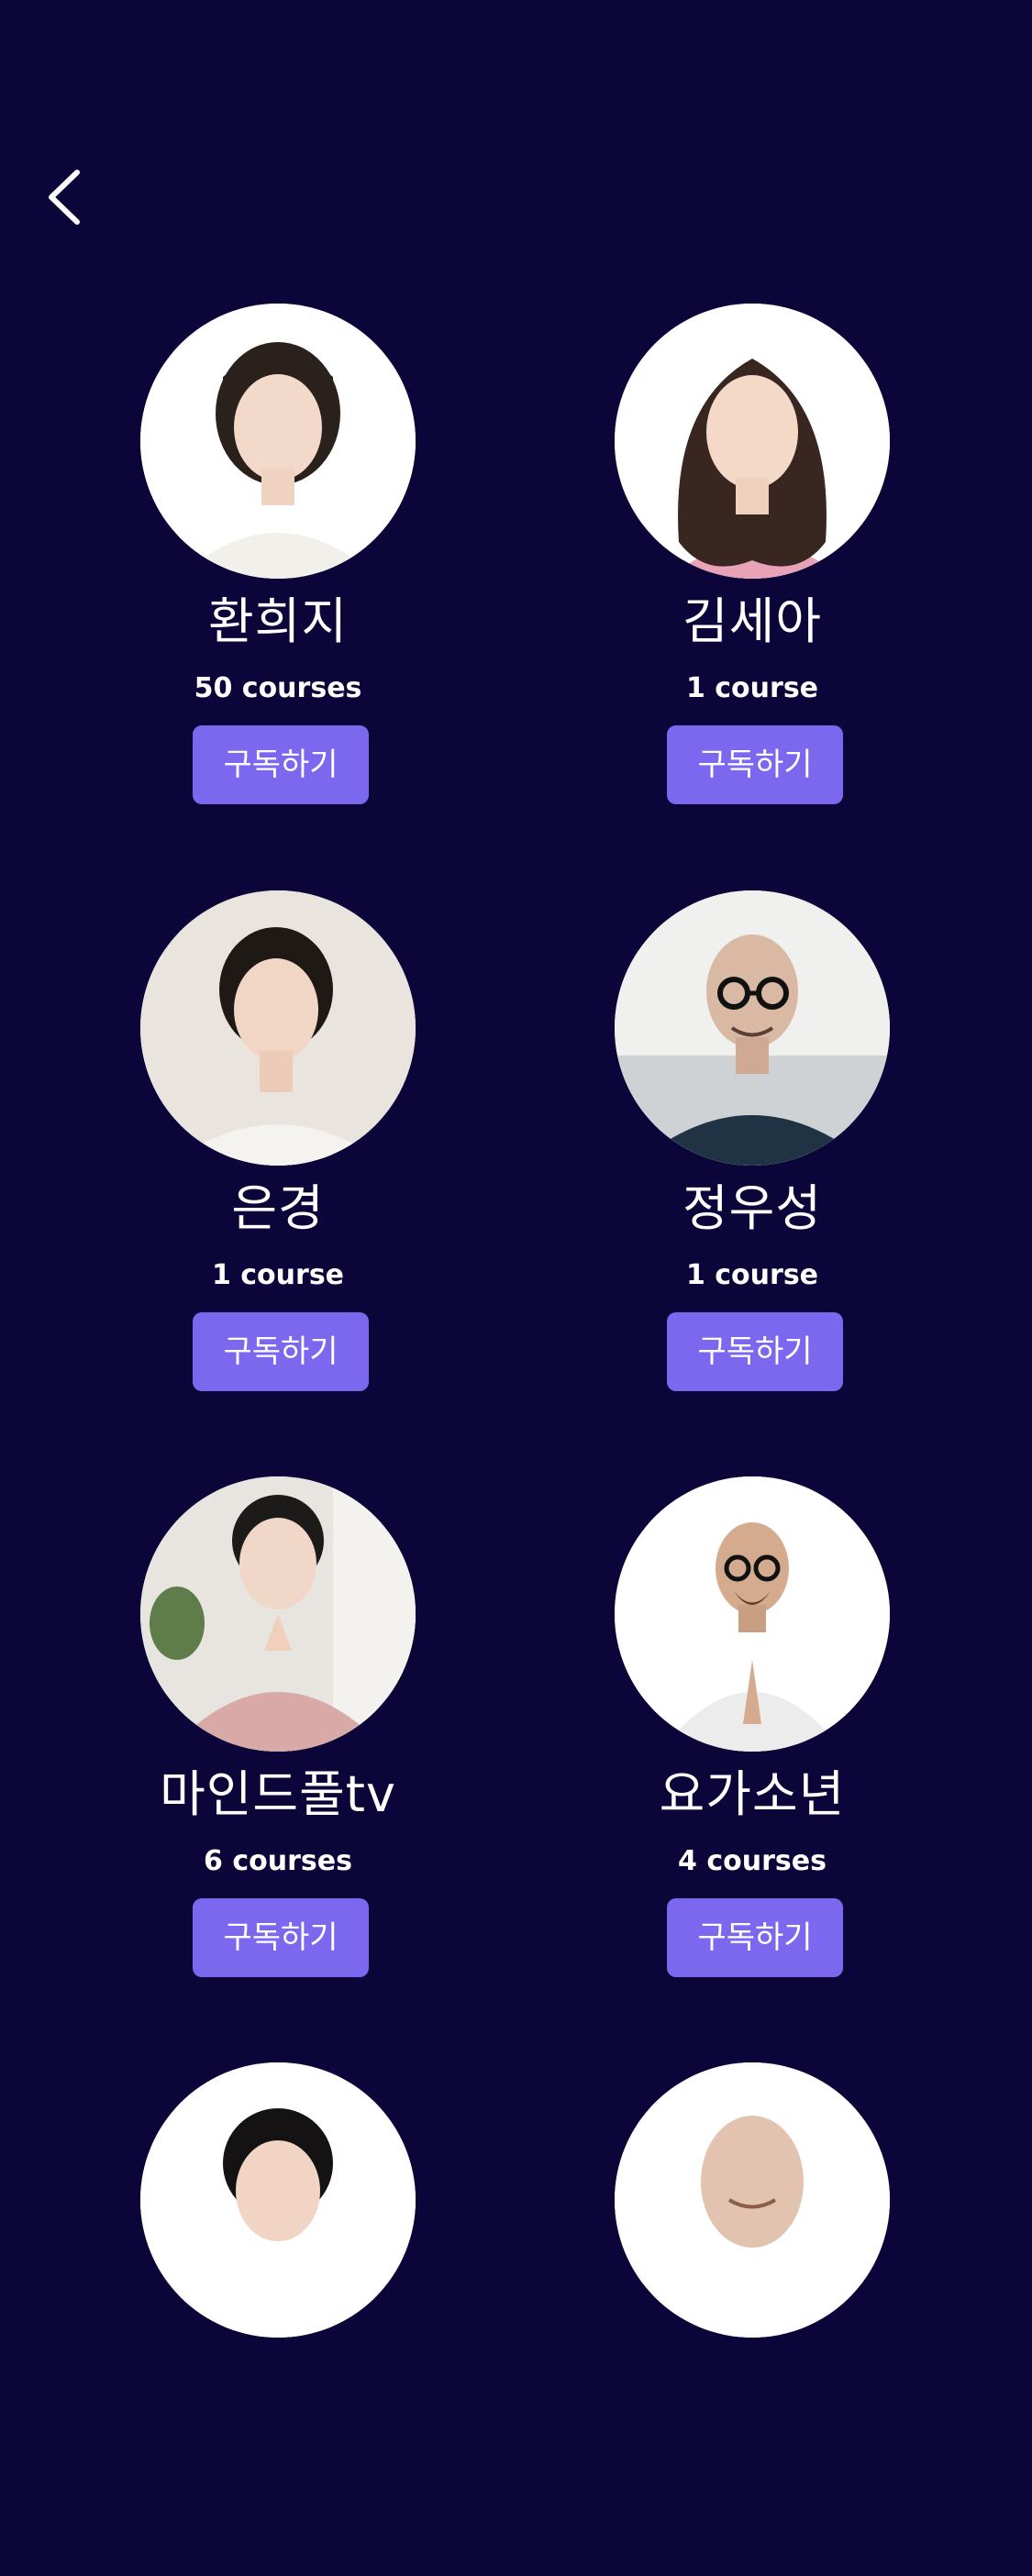 The width and height of the screenshot is (1032, 2576). Describe the element at coordinates (278, 621) in the screenshot. I see `instructor-name: 환희지` at that location.